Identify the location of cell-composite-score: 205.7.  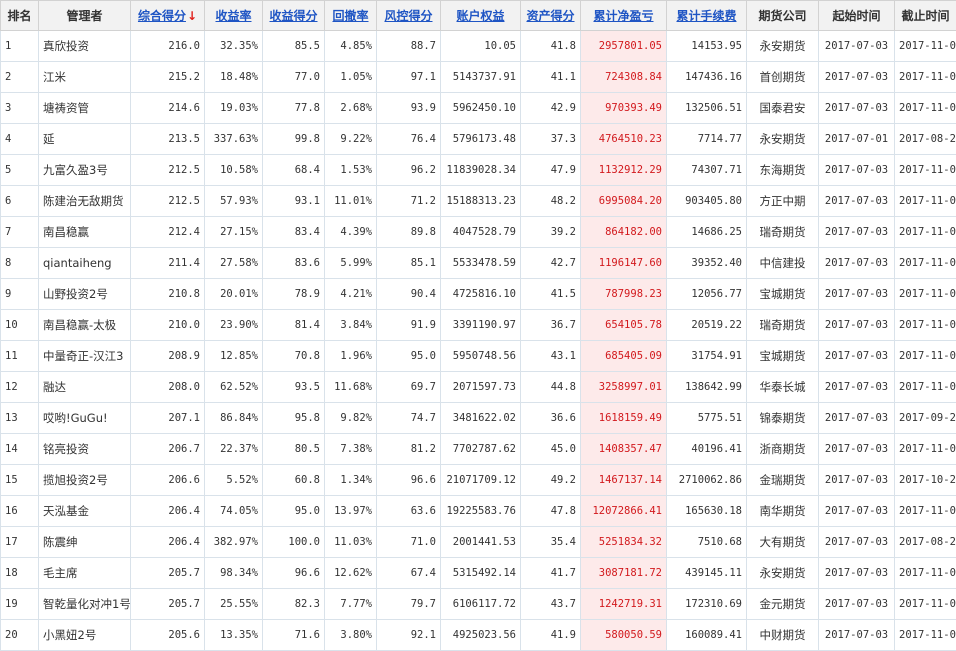
(168, 573).